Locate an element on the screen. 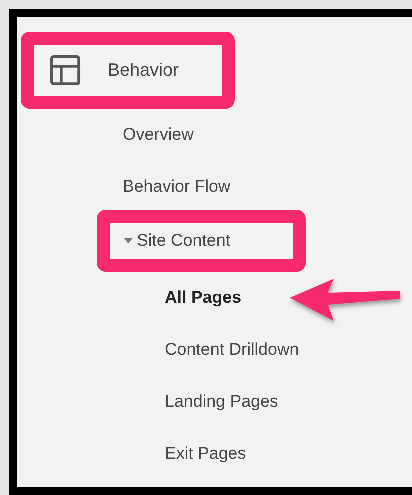  layout-icon is located at coordinates (65, 70).